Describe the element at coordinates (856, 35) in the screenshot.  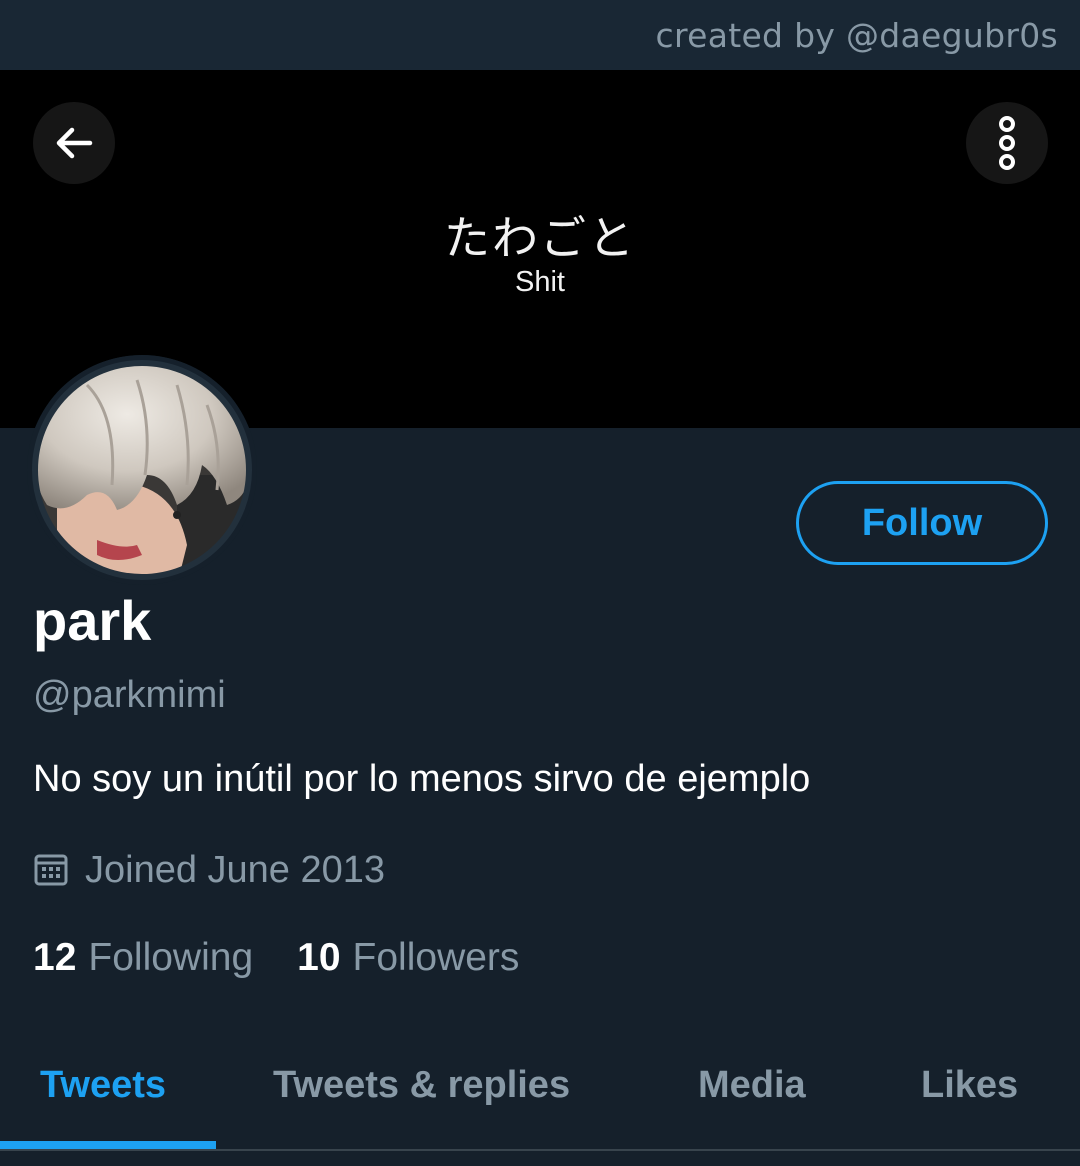
I see `credit-text: created by @daegubr0s` at that location.